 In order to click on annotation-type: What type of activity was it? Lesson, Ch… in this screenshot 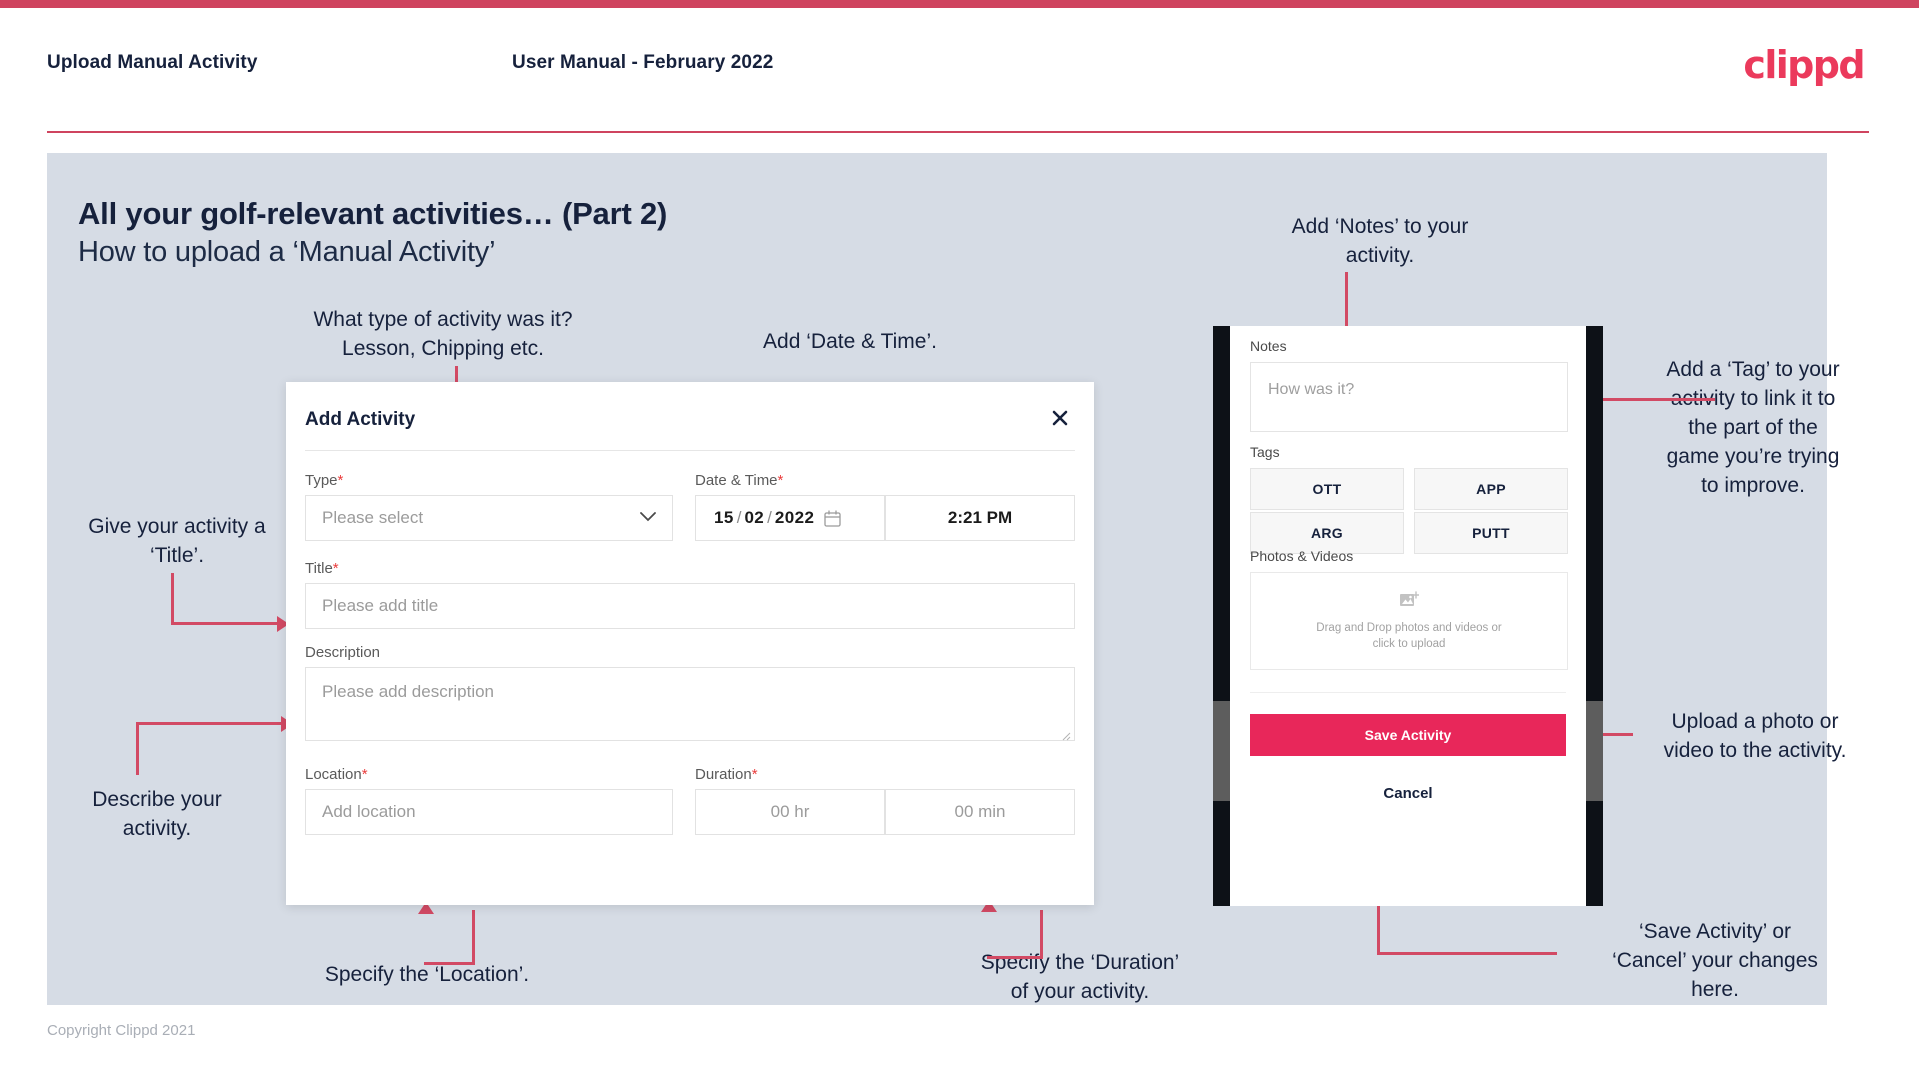, I will do `click(443, 334)`.